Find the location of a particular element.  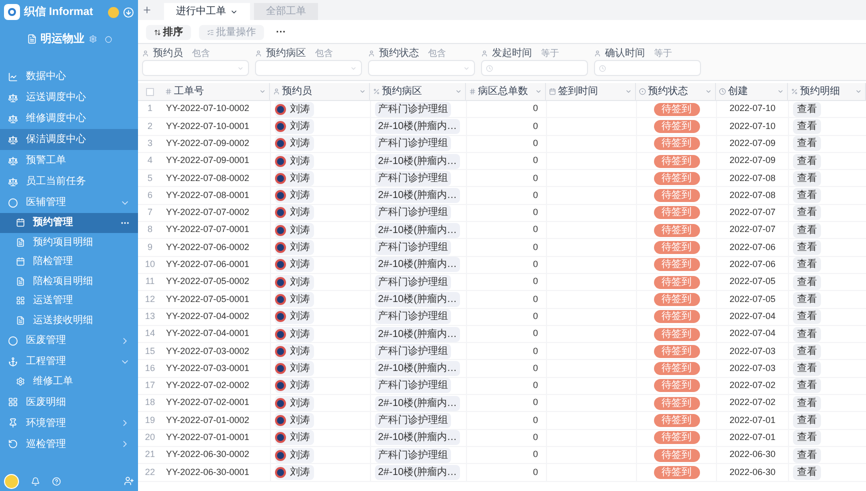

created-date: 2022-07-05 is located at coordinates (752, 299).